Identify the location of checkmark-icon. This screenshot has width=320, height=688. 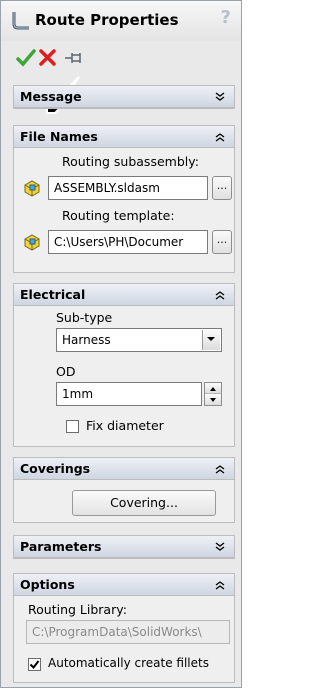
(34, 665).